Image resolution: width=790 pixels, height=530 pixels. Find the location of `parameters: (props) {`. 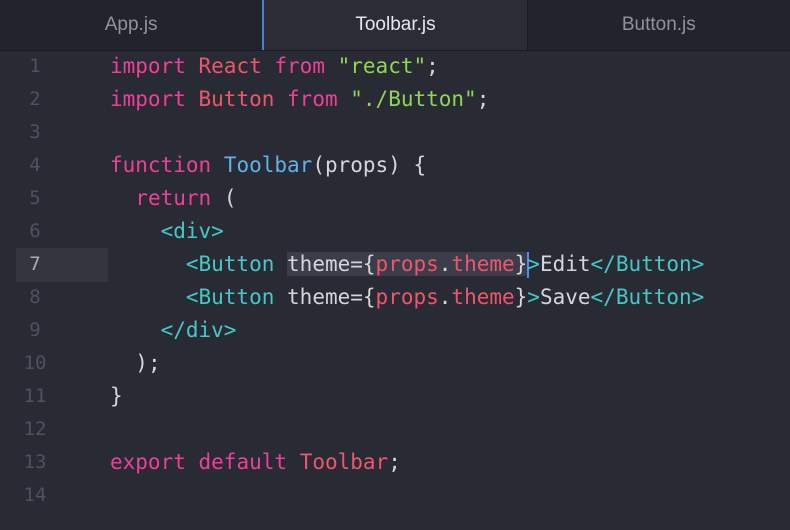

parameters: (props) { is located at coordinates (369, 165).